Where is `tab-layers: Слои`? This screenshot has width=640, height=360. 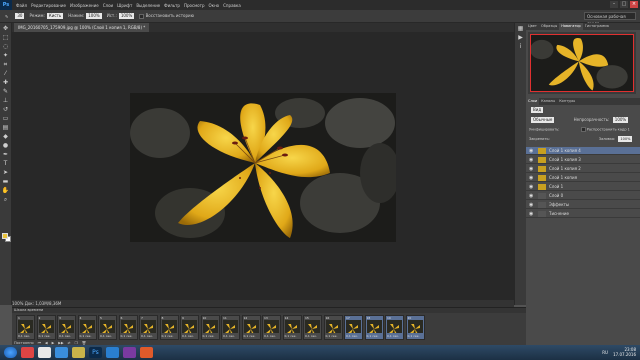
tab-layers: Слои is located at coordinates (533, 101).